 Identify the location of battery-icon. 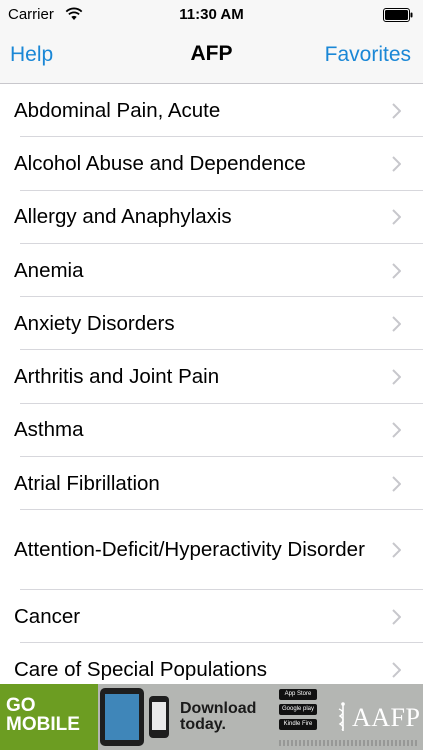
(398, 15).